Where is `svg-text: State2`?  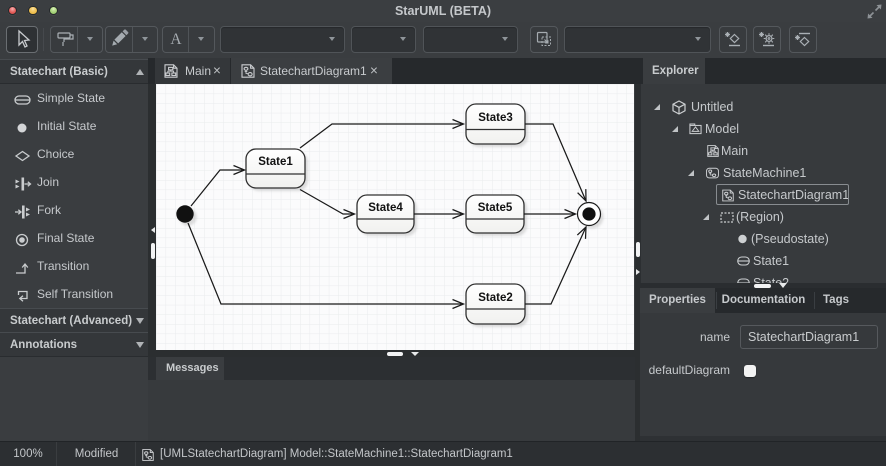
svg-text: State2 is located at coordinates (495, 298).